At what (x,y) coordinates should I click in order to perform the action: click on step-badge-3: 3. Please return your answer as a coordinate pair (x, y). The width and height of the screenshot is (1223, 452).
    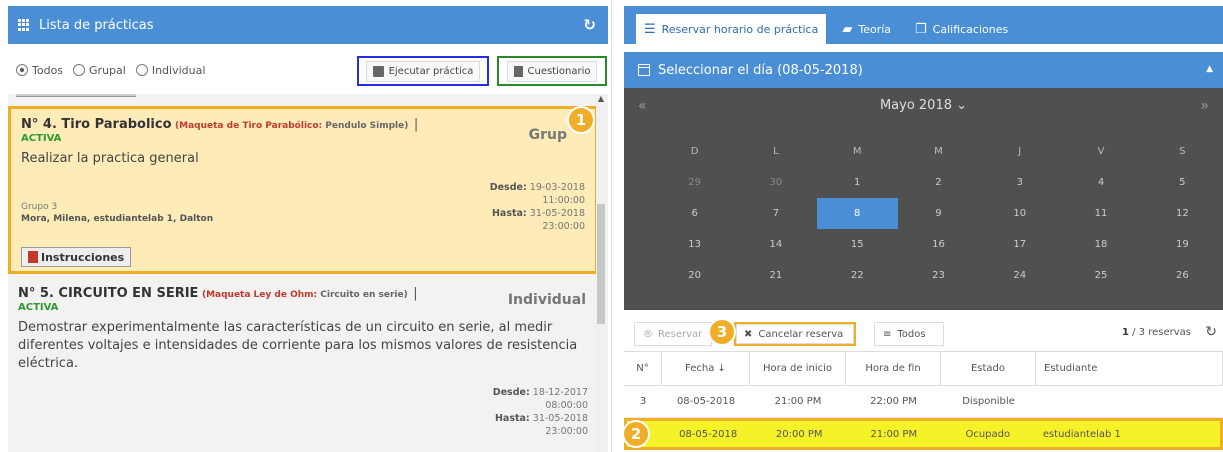
    Looking at the image, I should click on (722, 332).